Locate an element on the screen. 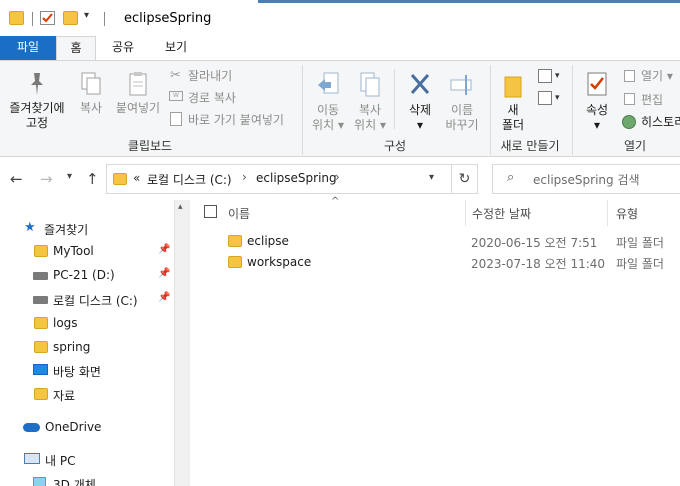  copy-button: 복사 is located at coordinates (91, 93).